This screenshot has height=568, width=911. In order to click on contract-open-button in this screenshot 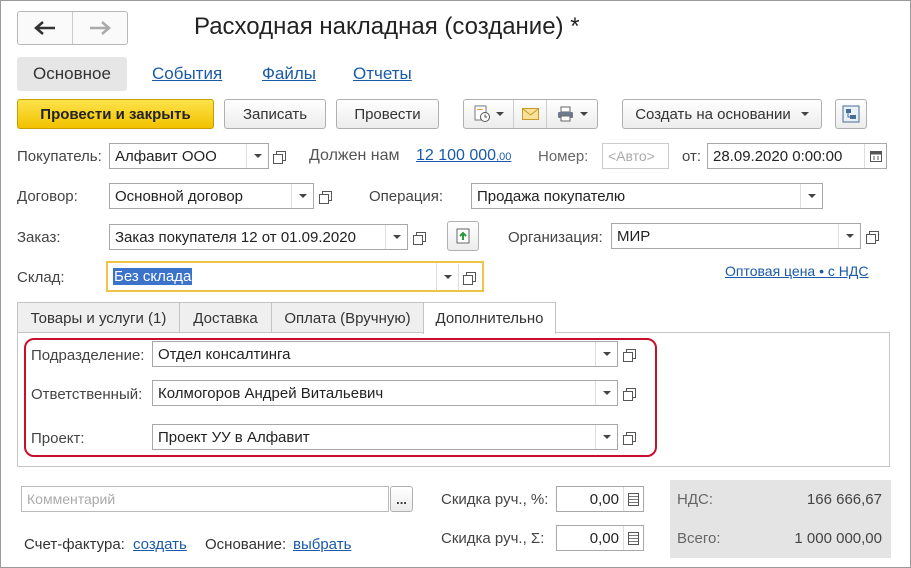, I will do `click(327, 196)`.